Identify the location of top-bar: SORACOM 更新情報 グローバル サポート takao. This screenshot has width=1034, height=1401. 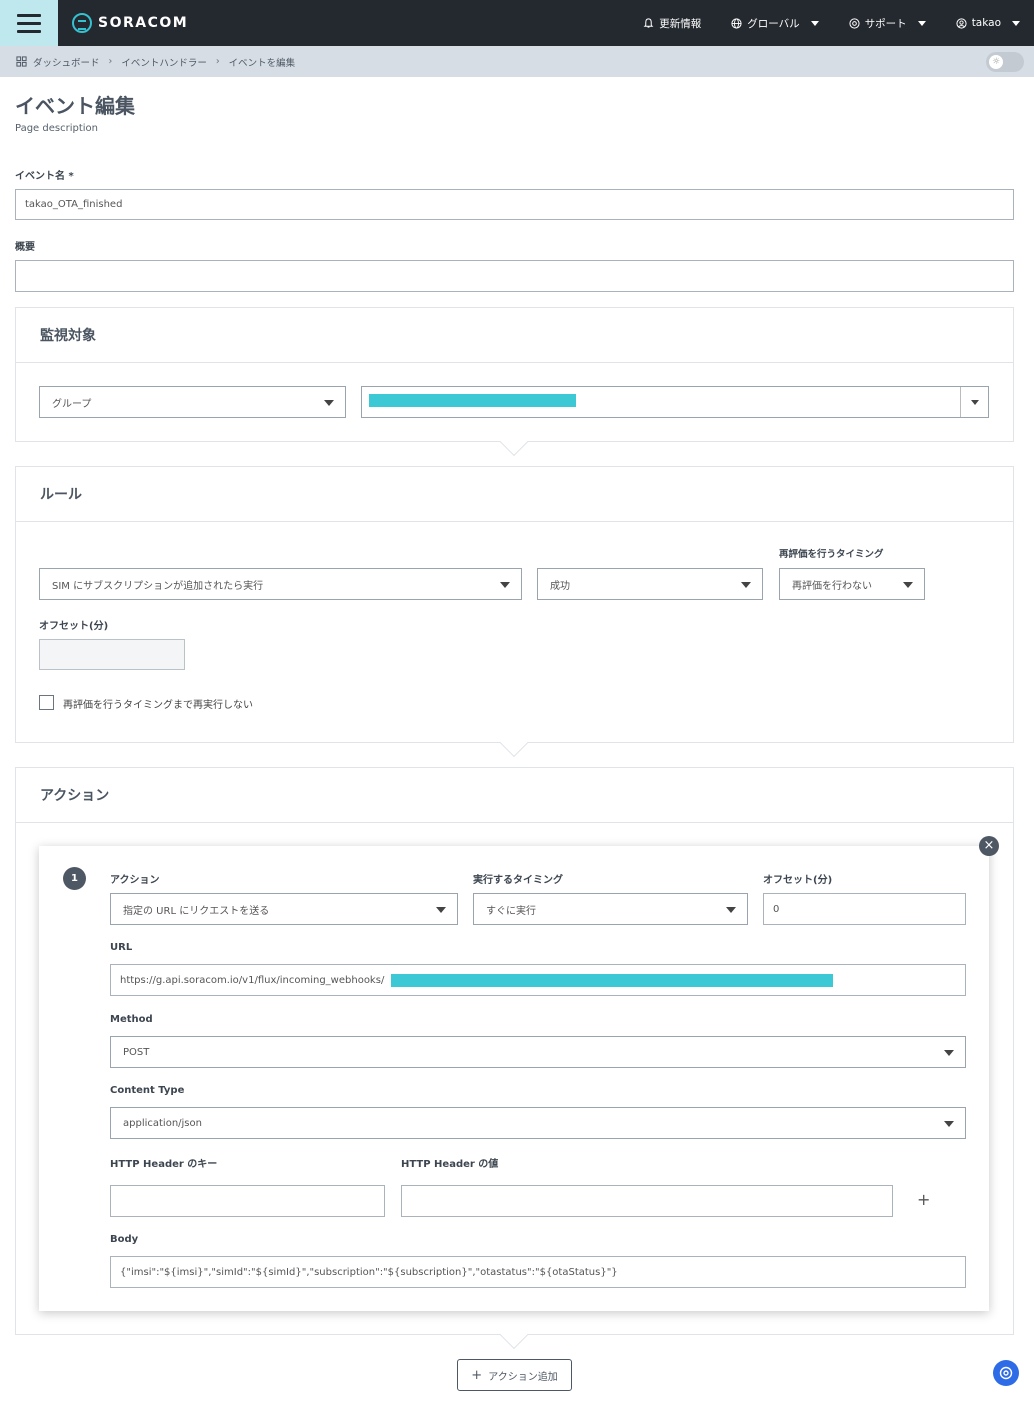
(517, 23).